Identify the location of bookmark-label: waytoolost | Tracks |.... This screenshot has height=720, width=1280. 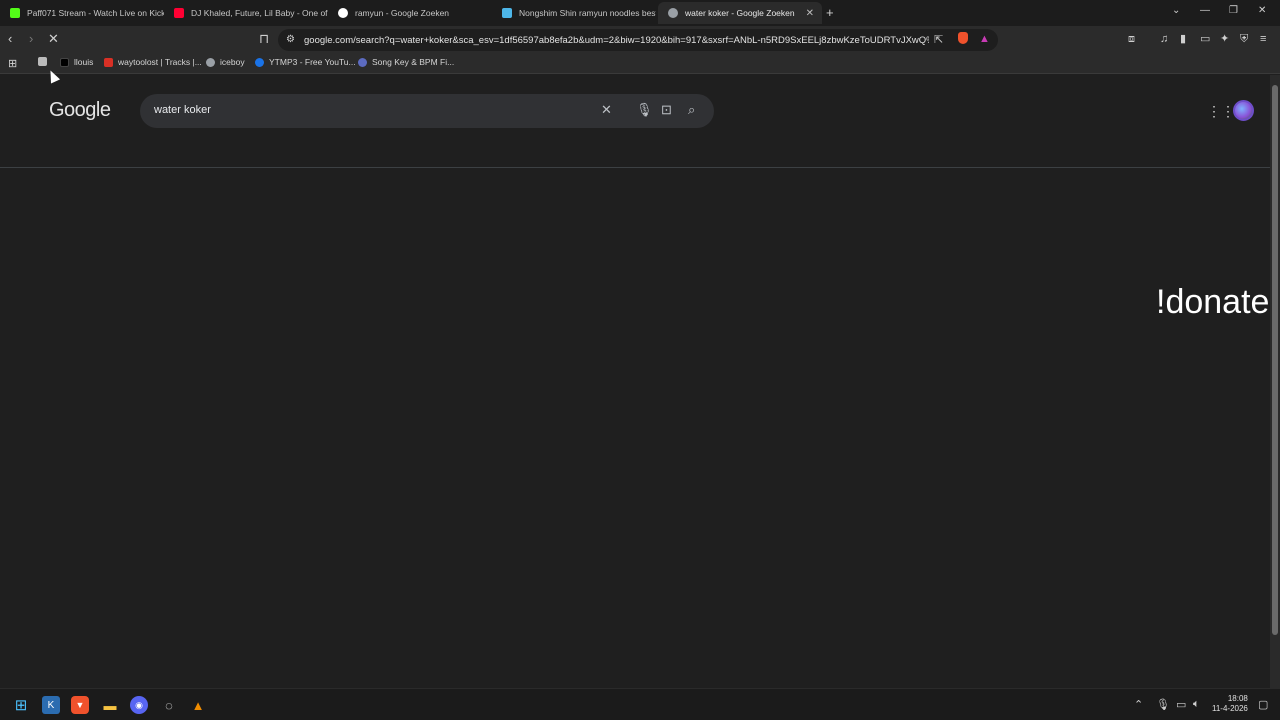
(160, 62).